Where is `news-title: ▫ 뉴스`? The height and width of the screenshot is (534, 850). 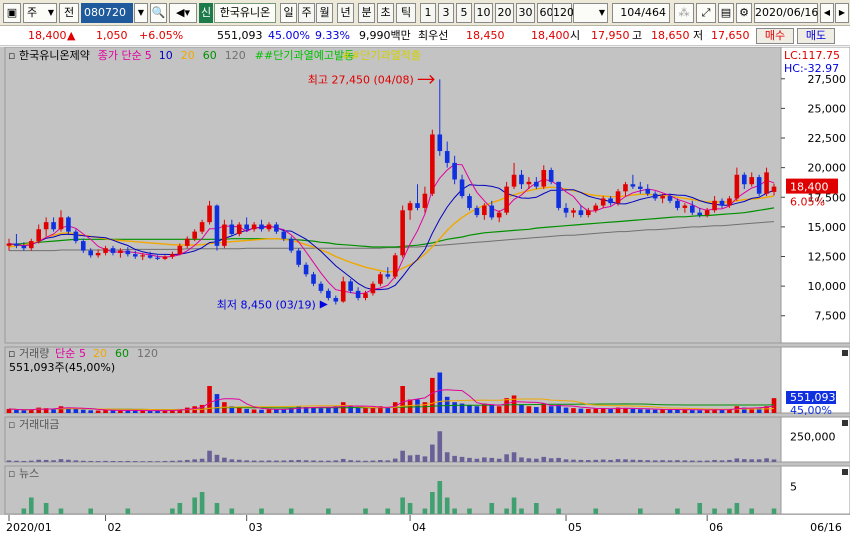 news-title: ▫ 뉴스 is located at coordinates (23, 473).